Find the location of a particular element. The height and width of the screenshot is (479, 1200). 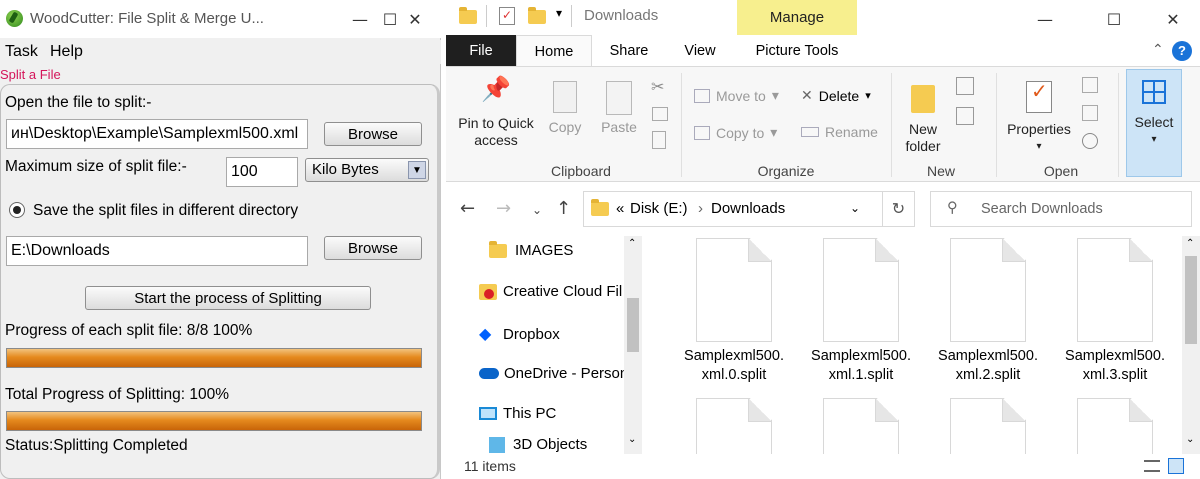

tab-home: Home is located at coordinates (554, 51).